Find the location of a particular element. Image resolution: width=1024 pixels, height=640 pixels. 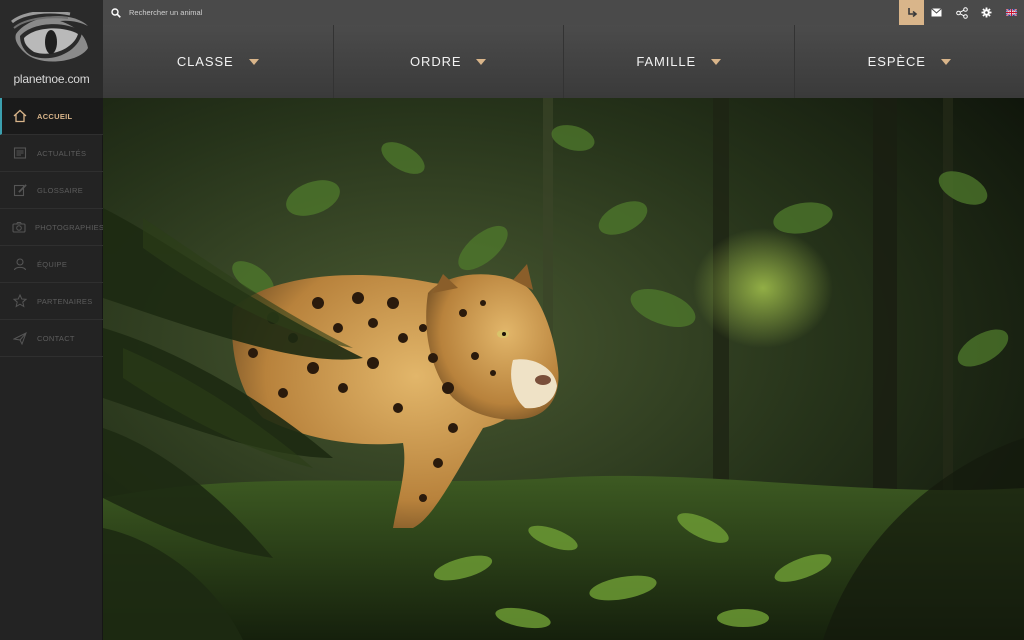

logo-text: planetnoe.com is located at coordinates (51, 79).